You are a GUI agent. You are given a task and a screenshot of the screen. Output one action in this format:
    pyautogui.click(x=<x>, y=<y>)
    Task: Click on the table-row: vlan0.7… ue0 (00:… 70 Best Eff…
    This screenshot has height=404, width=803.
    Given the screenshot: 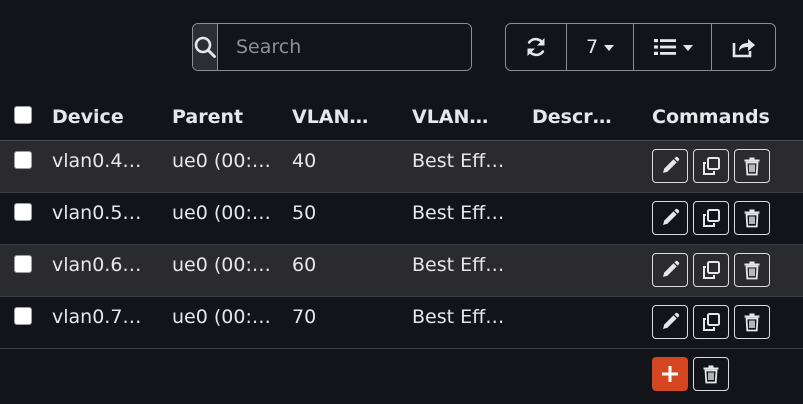 What is the action you would take?
    pyautogui.click(x=401, y=323)
    